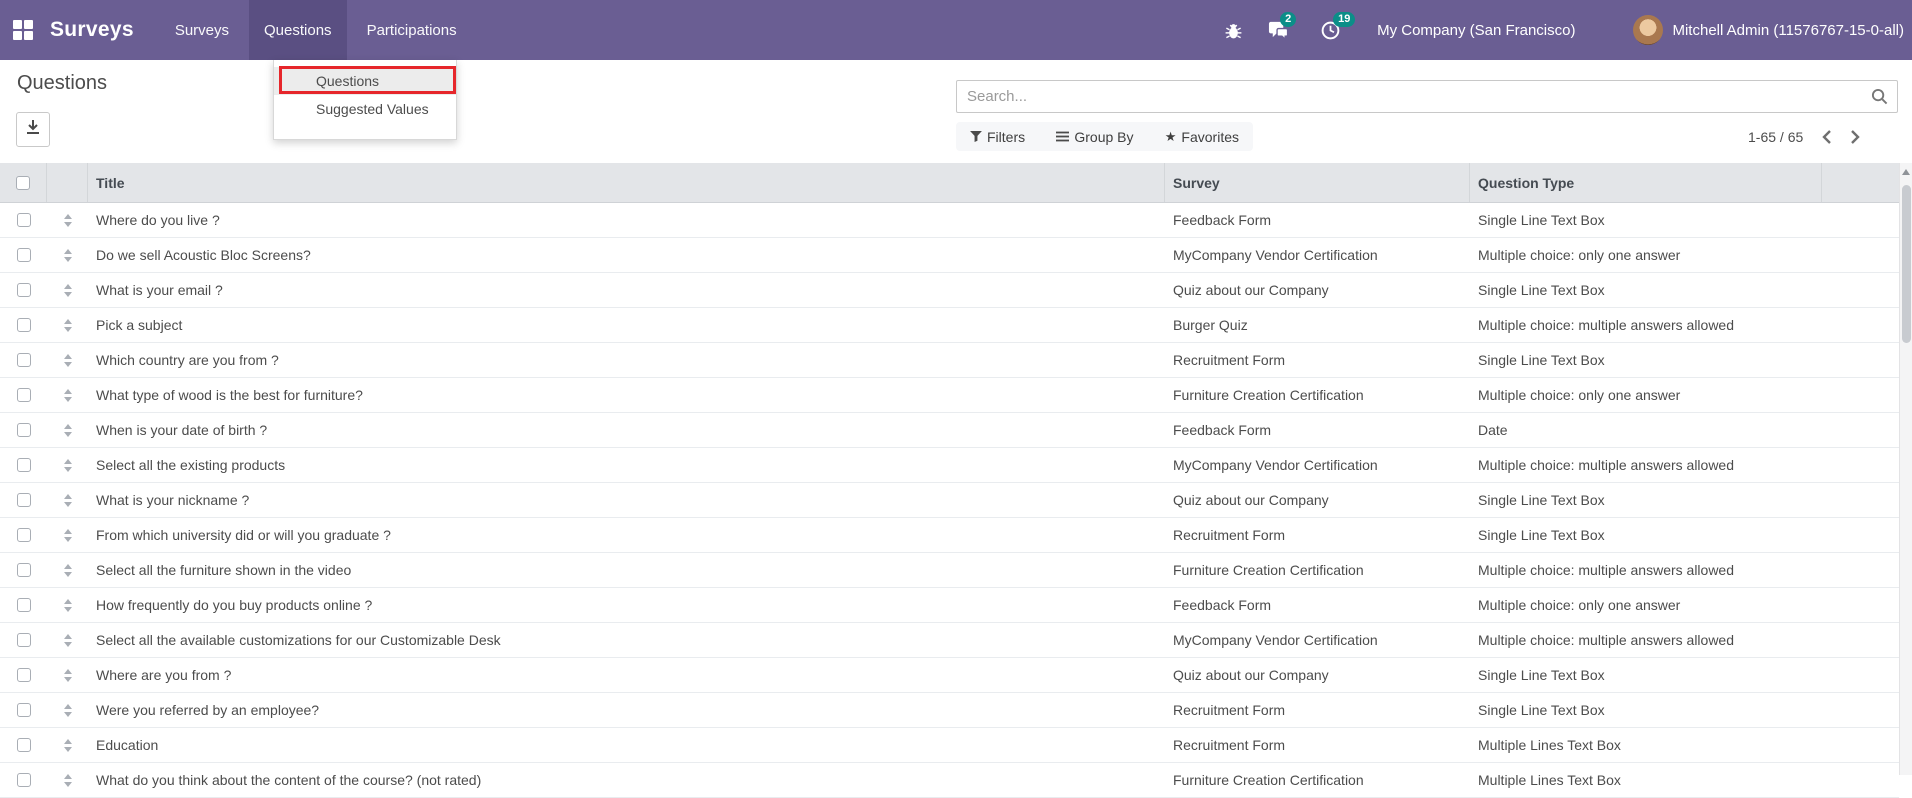 Image resolution: width=1912 pixels, height=798 pixels. What do you see at coordinates (1317, 182) in the screenshot?
I see `column-header-survey: Survey` at bounding box center [1317, 182].